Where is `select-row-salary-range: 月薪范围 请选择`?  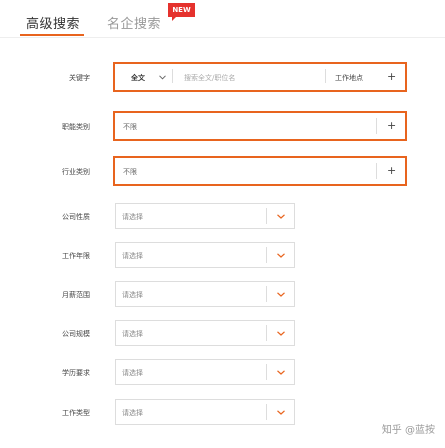
select-row-salary-range: 月薪范围 请选择 is located at coordinates (222, 294).